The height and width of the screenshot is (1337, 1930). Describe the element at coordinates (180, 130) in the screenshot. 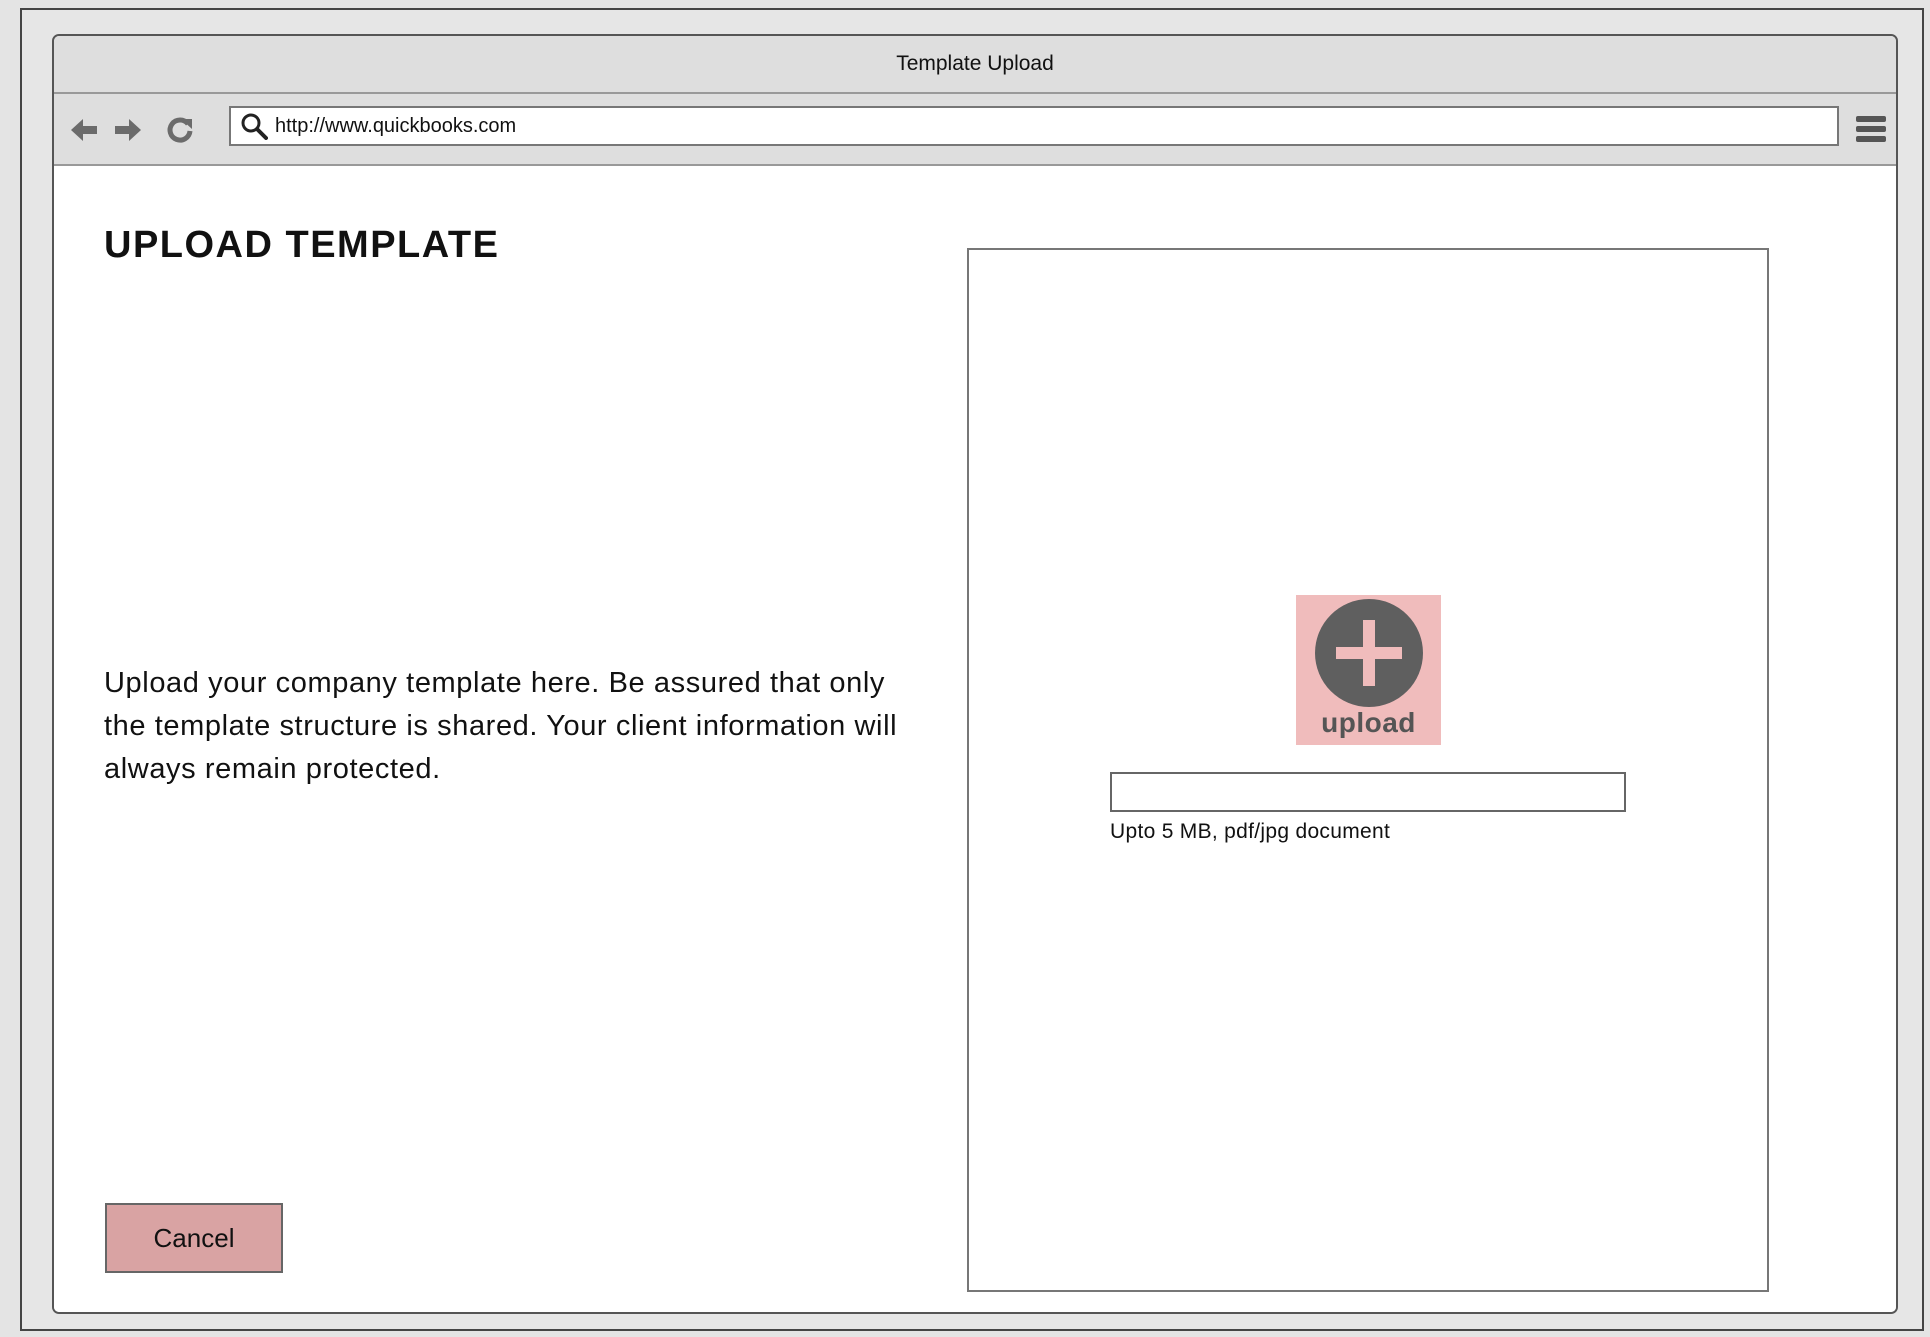

I see `refresh-icon` at that location.